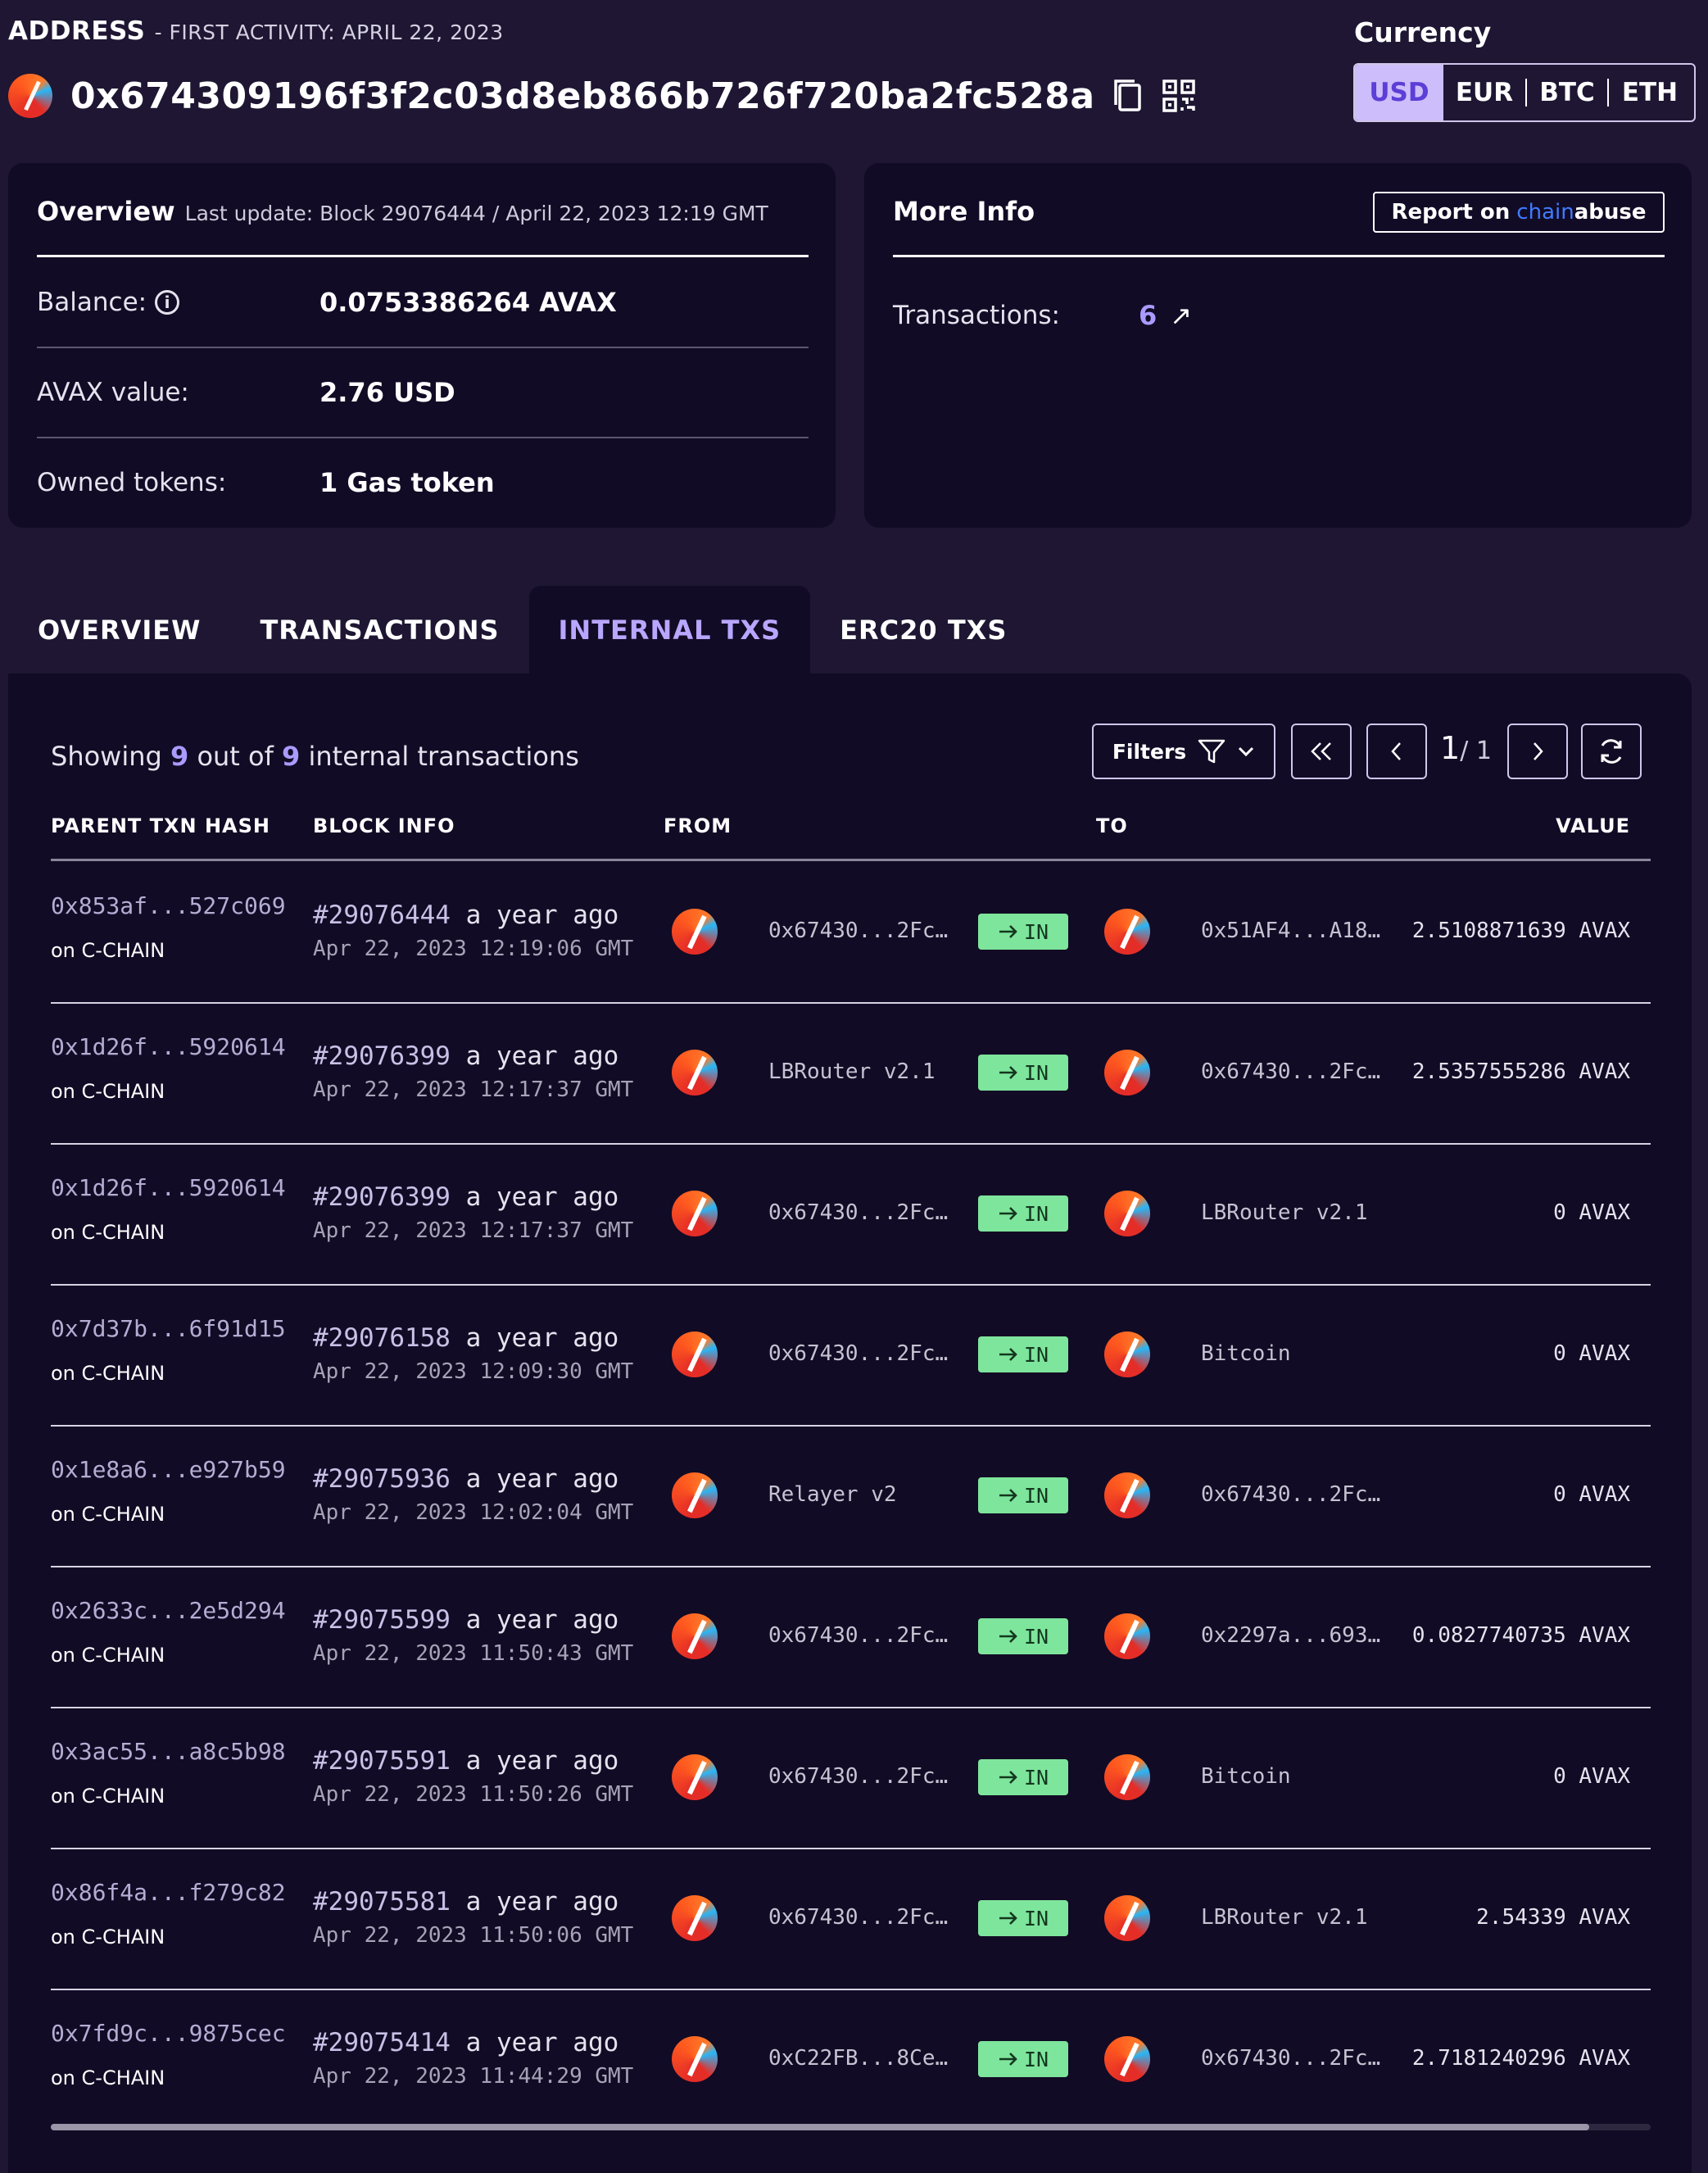 The height and width of the screenshot is (2173, 1708). Describe the element at coordinates (1128, 96) in the screenshot. I see `copy-icon` at that location.